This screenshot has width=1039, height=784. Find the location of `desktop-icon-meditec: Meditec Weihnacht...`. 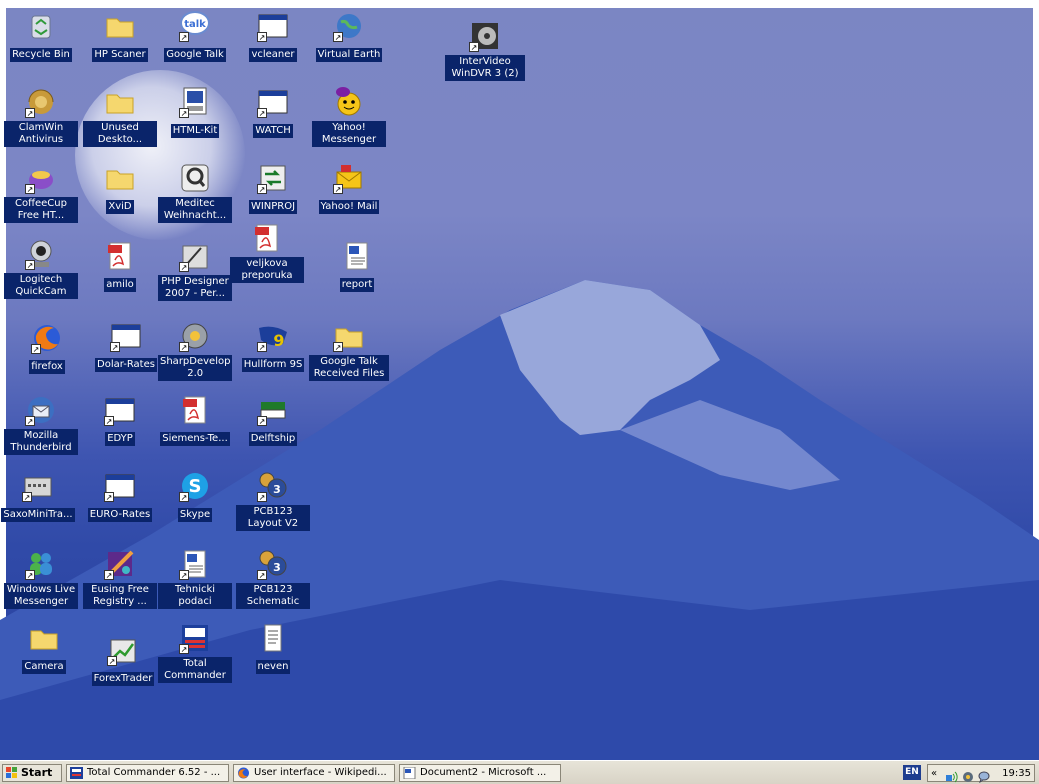

desktop-icon-meditec: Meditec Weihnacht... is located at coordinates (195, 192).